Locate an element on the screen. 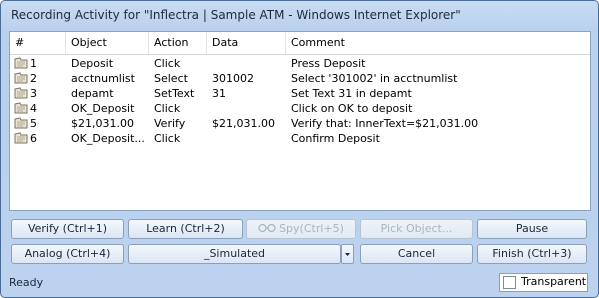 Image resolution: width=599 pixels, height=298 pixels. analog-button: Analog (Ctrl+4) is located at coordinates (67, 254).